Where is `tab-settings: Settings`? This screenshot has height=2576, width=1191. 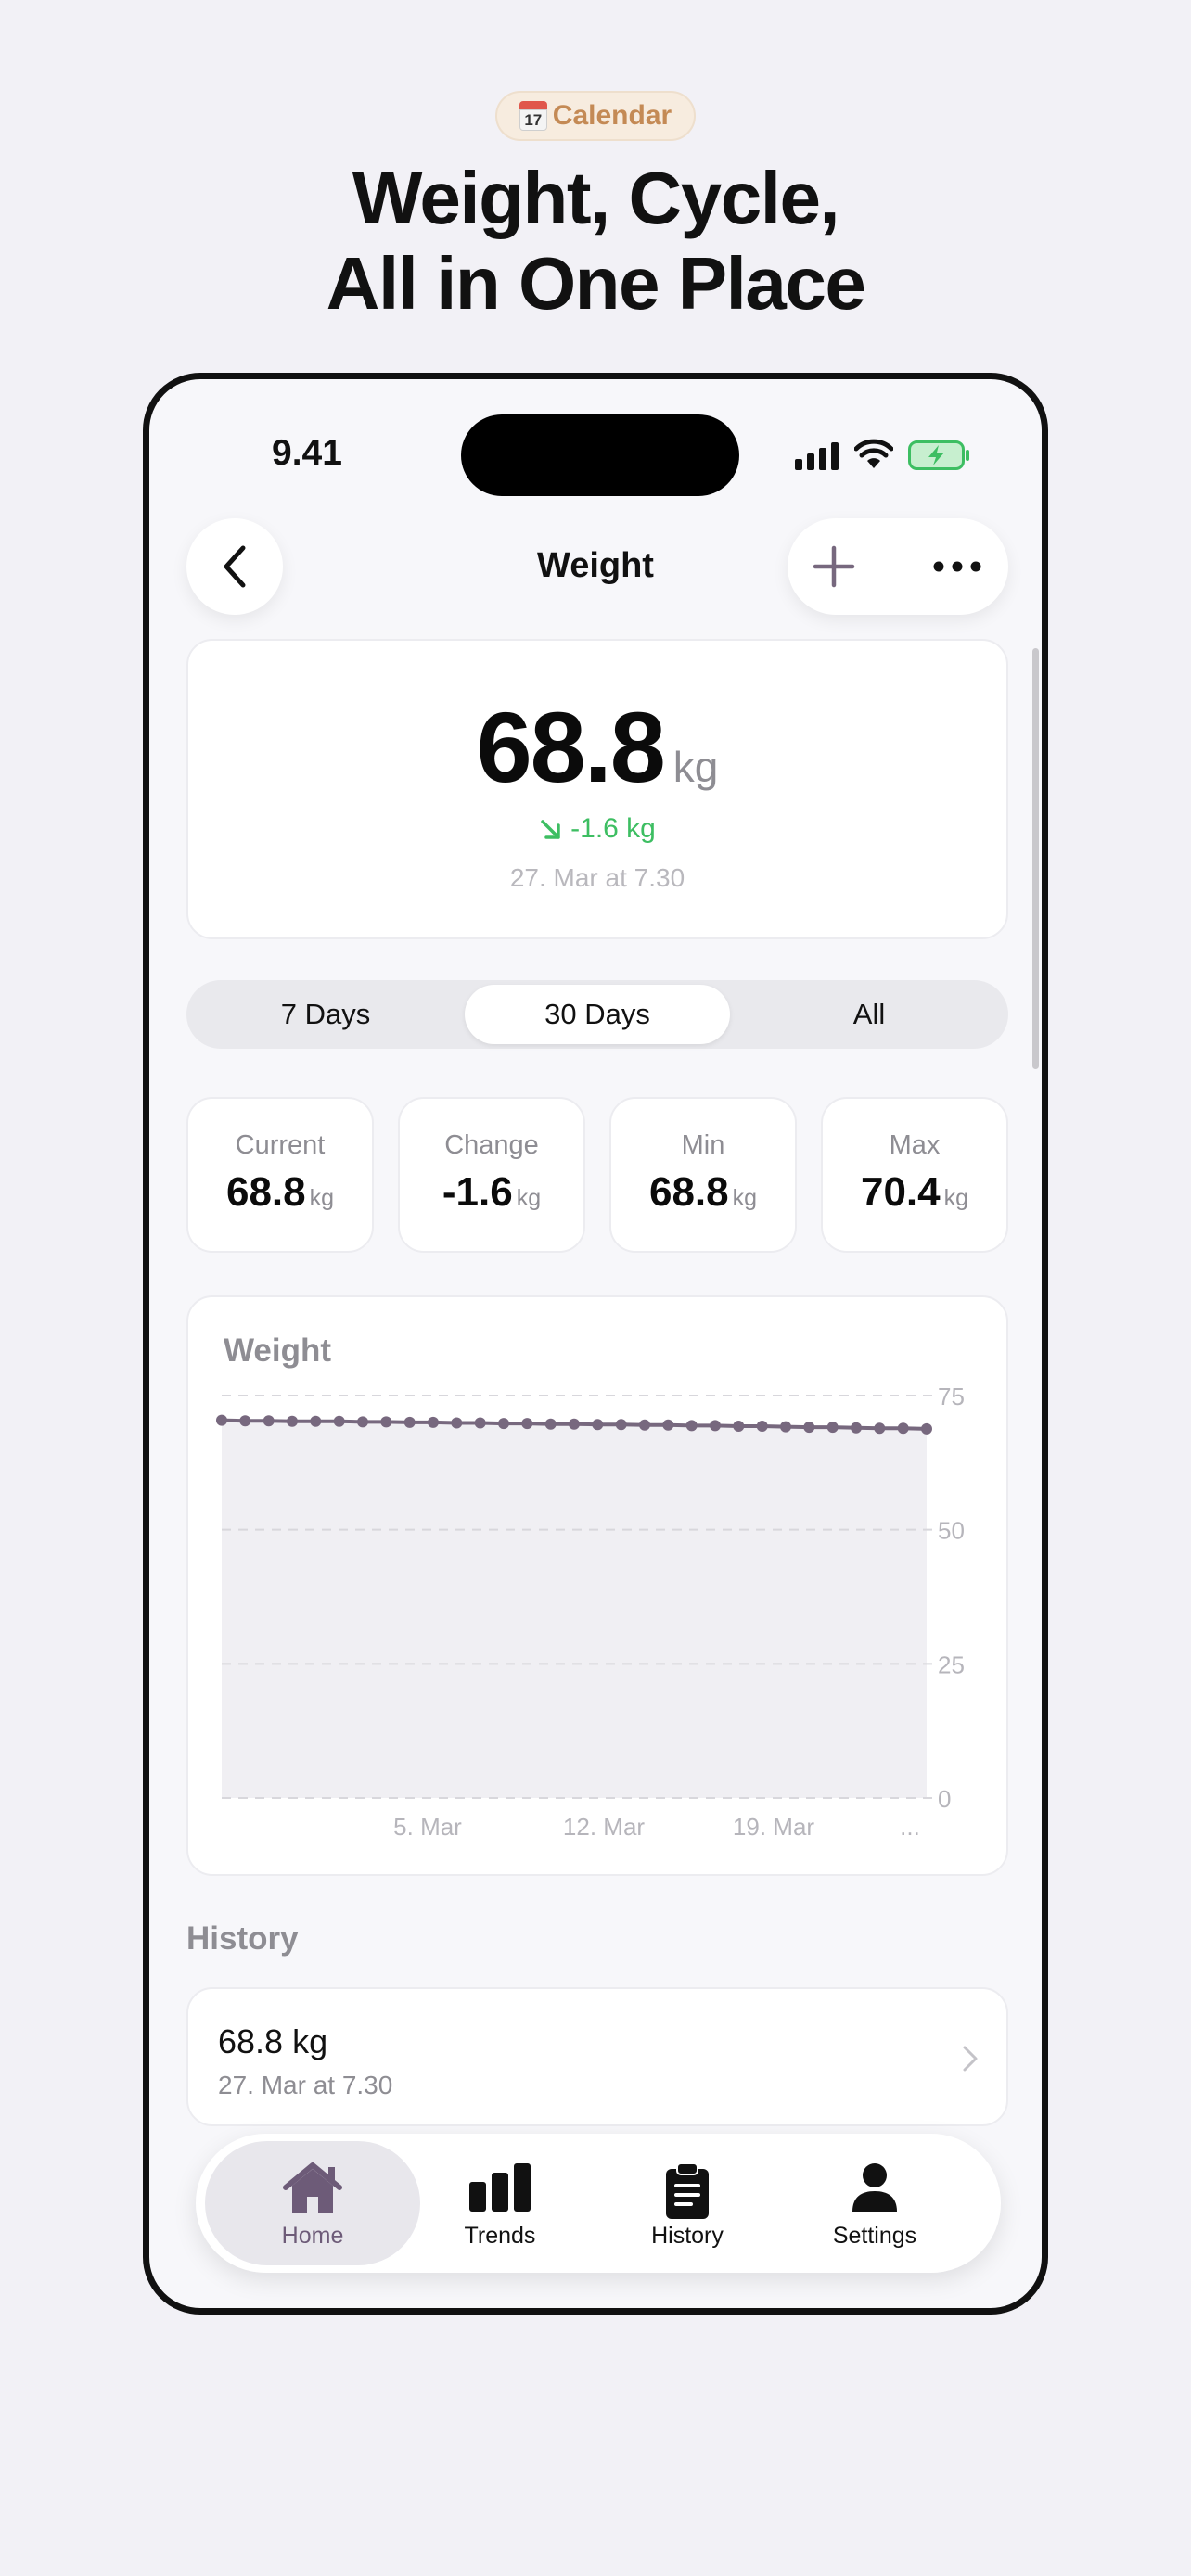 tab-settings: Settings is located at coordinates (874, 2203).